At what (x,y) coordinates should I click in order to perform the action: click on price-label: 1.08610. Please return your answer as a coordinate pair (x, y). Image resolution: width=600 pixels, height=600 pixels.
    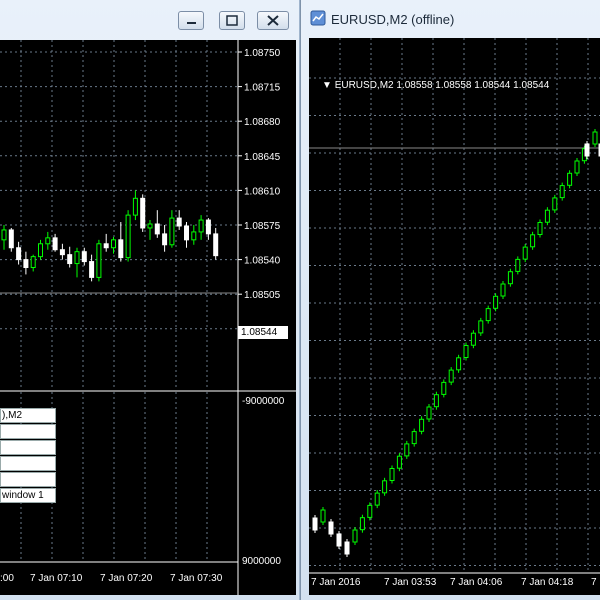
    Looking at the image, I should click on (262, 191).